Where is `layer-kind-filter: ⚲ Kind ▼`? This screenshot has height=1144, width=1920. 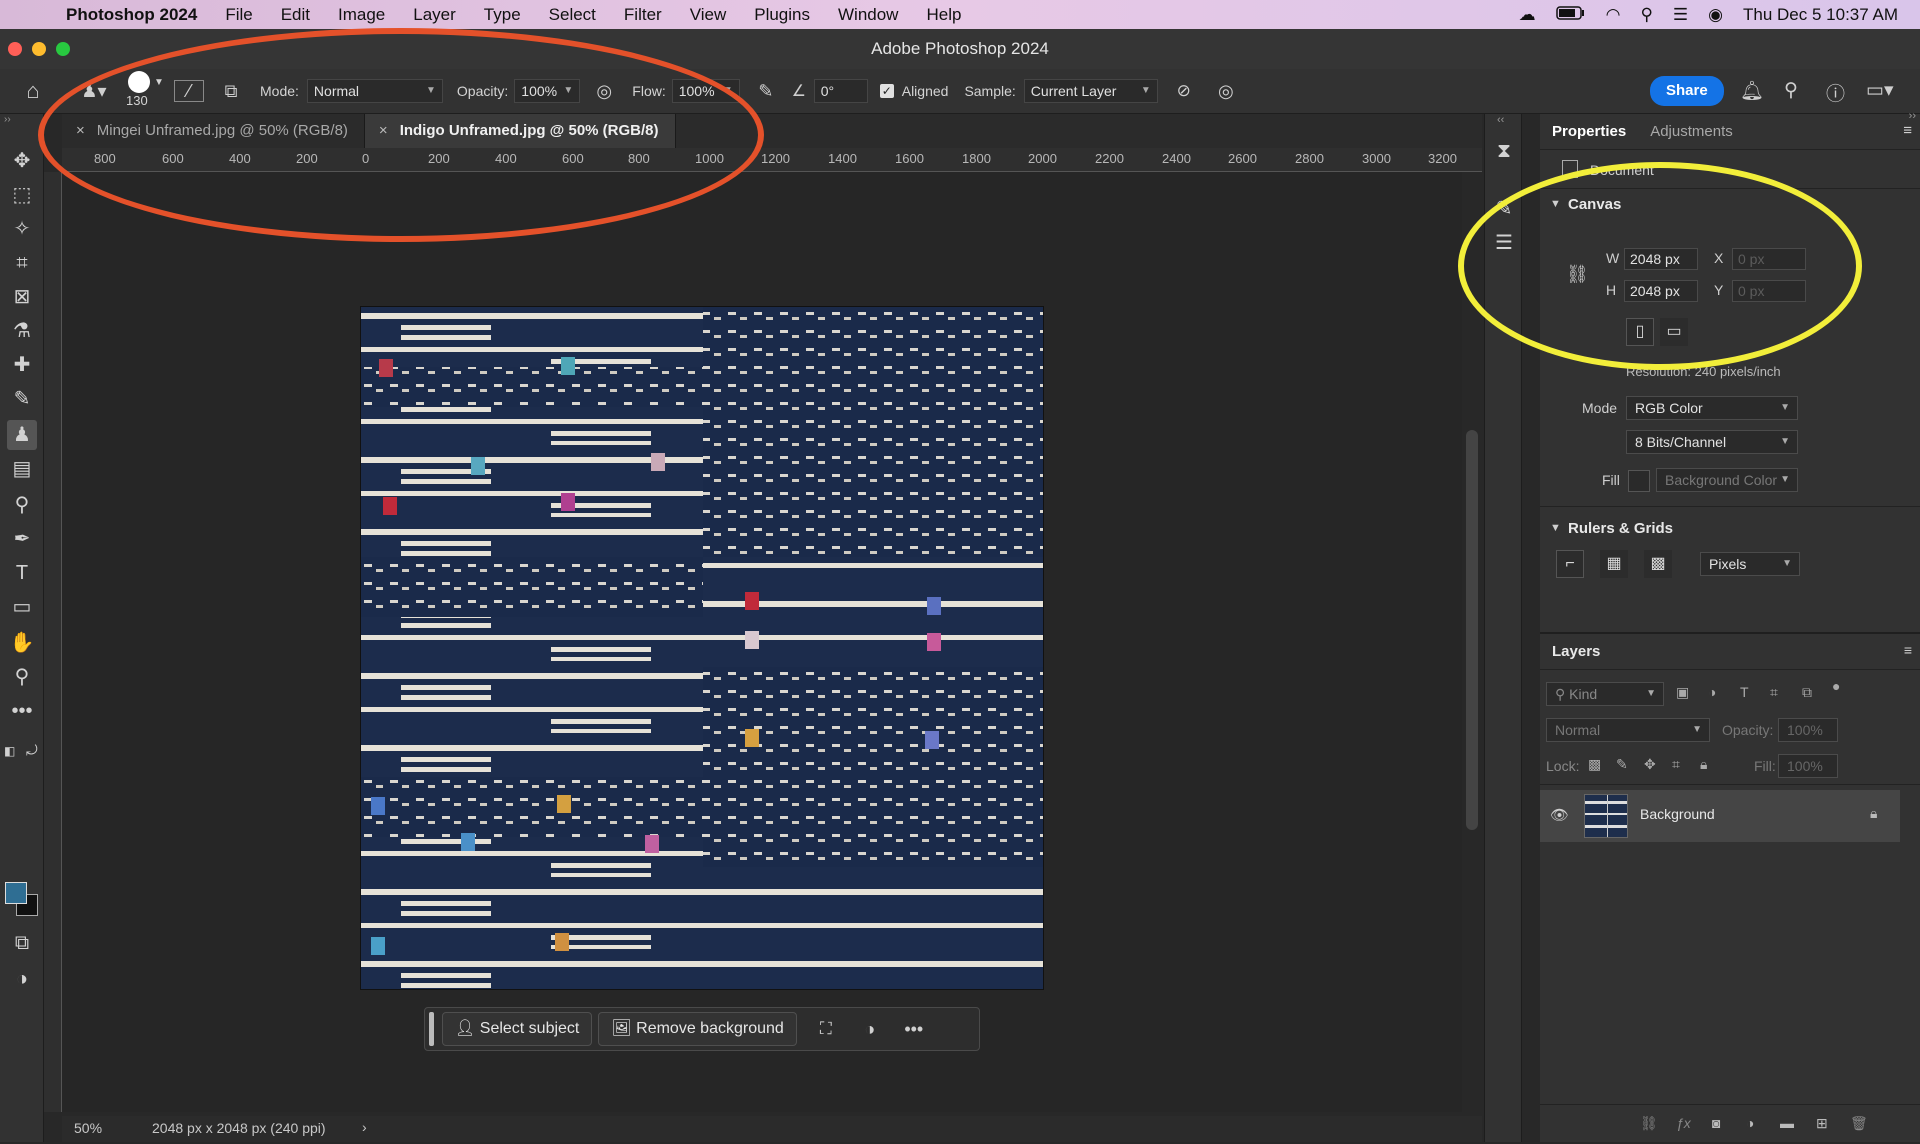 layer-kind-filter: ⚲ Kind ▼ is located at coordinates (1605, 694).